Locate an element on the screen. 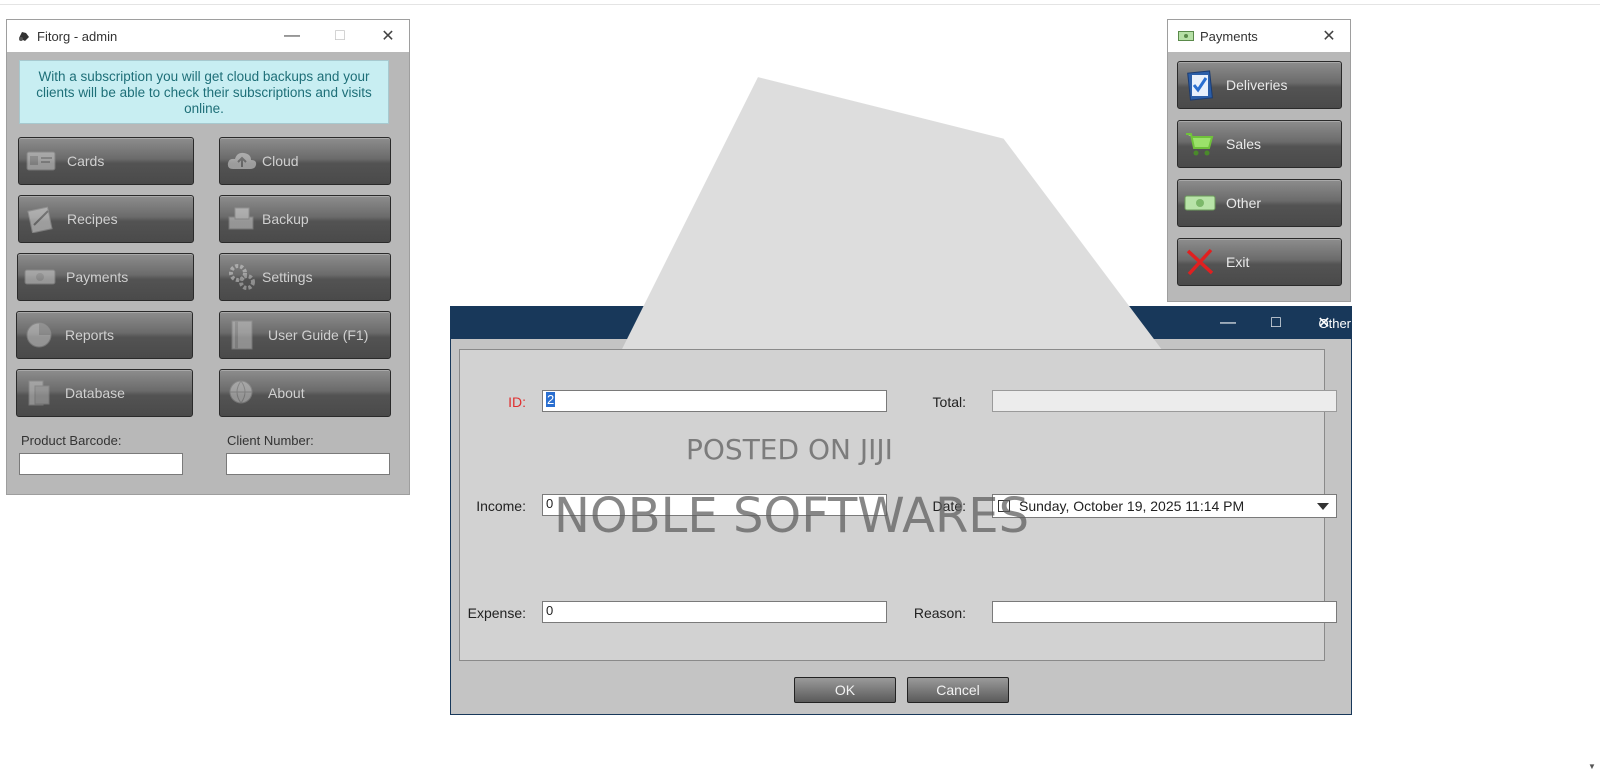 The height and width of the screenshot is (780, 1600). money-icon is located at coordinates (40, 277).